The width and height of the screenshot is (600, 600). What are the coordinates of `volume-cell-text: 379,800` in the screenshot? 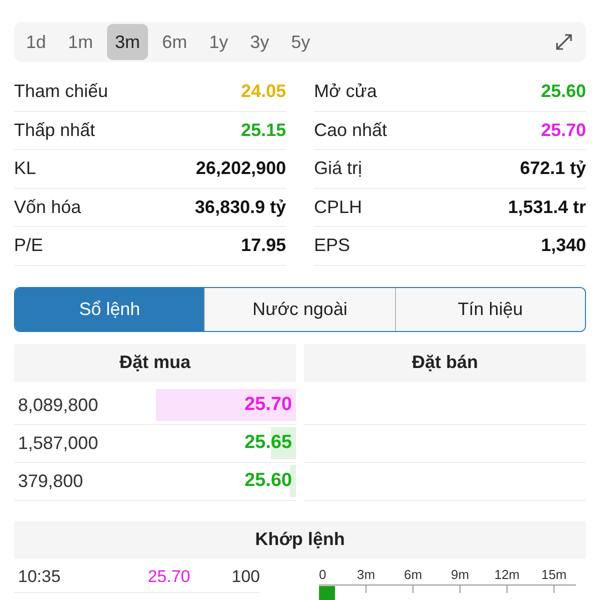 It's located at (50, 481).